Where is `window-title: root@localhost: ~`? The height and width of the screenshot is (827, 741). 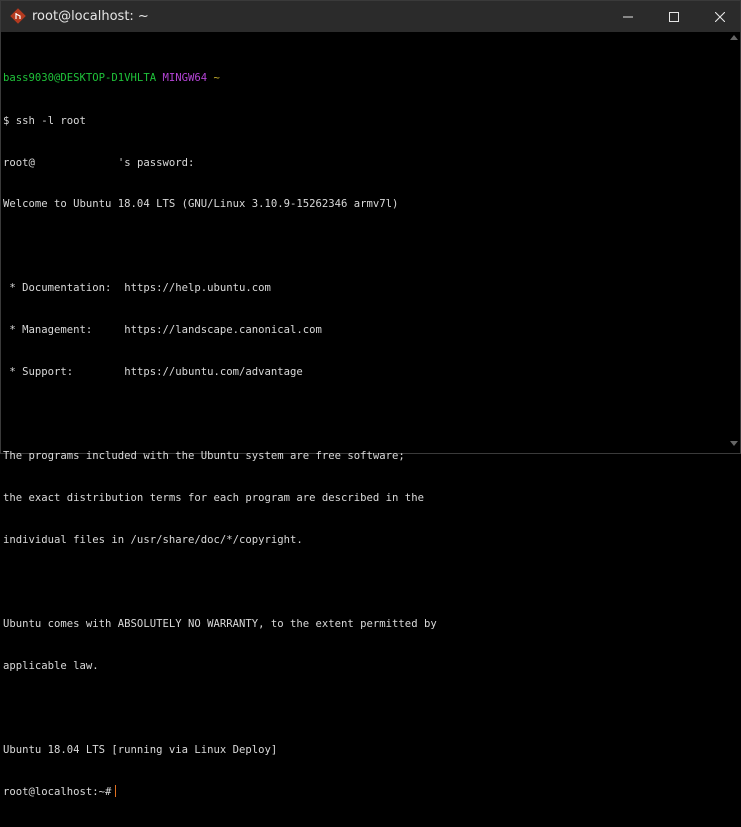
window-title: root@localhost: ~ is located at coordinates (90, 16).